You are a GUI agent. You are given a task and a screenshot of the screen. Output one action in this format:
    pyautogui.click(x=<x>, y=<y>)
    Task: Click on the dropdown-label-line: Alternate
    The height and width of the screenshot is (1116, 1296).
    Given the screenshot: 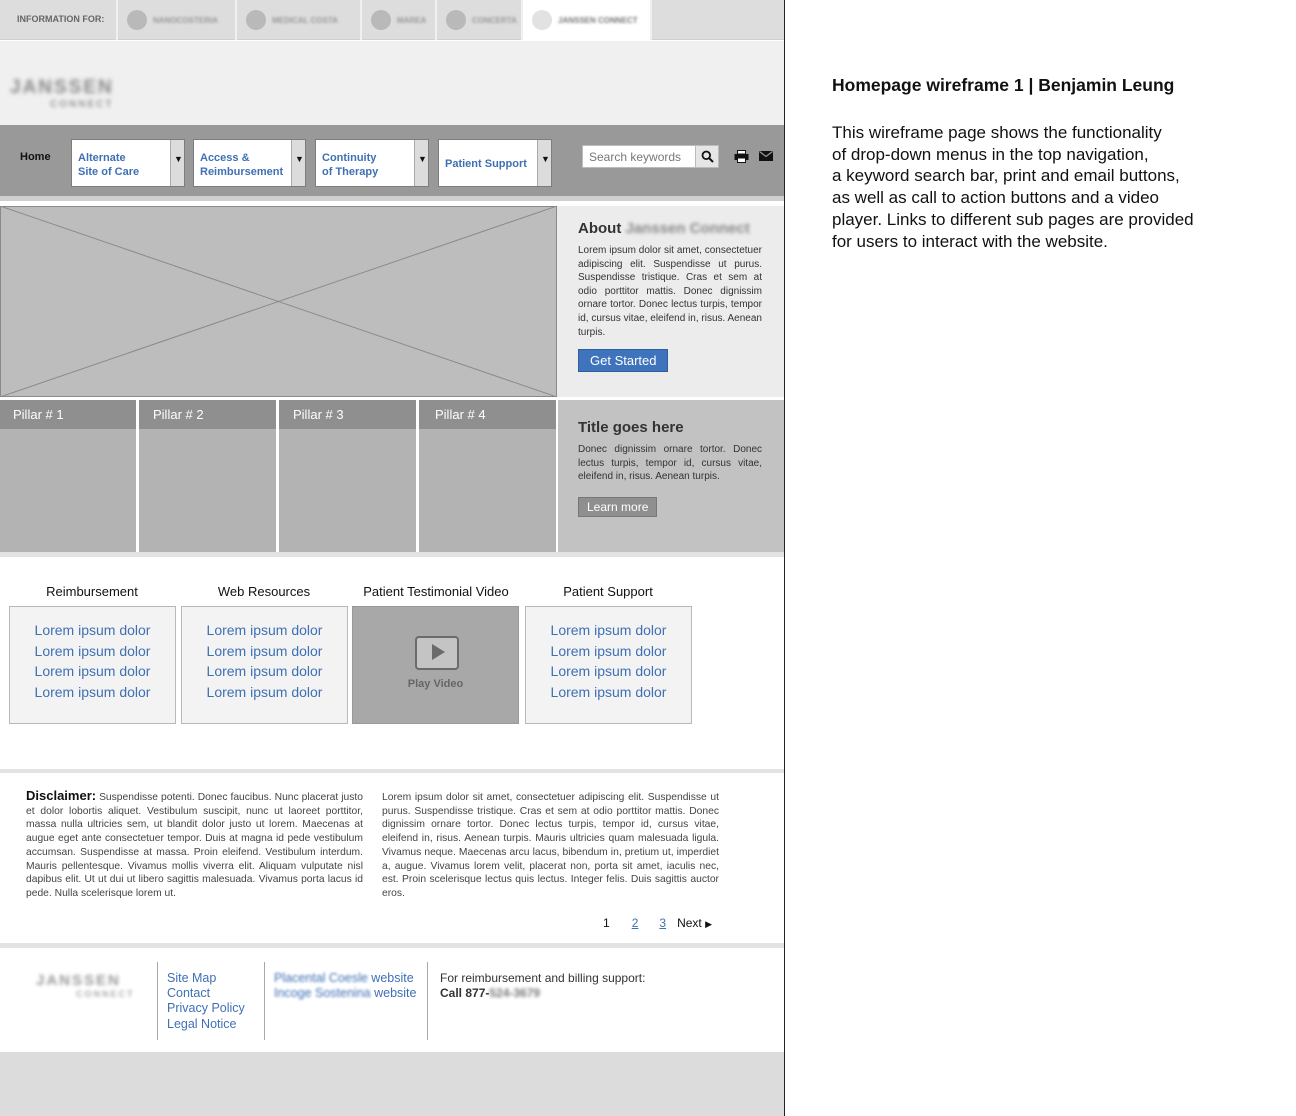 What is the action you would take?
    pyautogui.click(x=102, y=158)
    